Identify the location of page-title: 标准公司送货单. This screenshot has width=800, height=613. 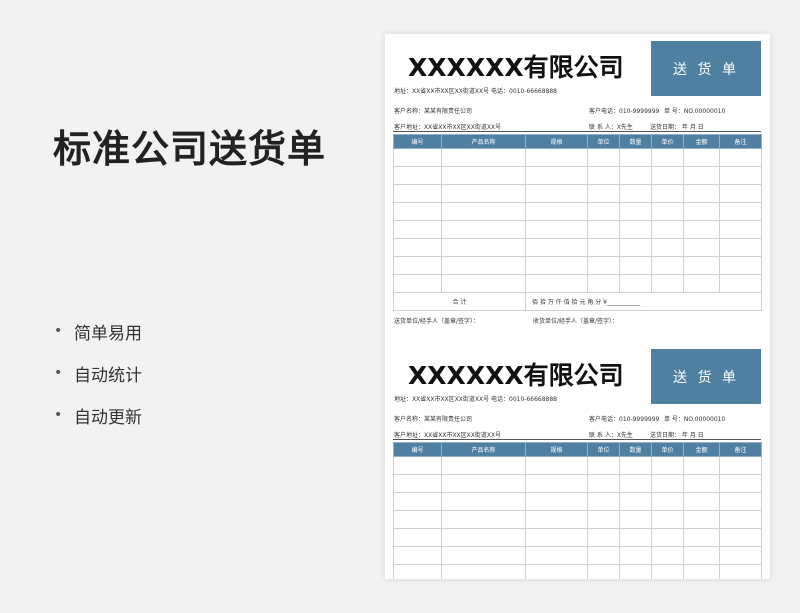
(190, 149).